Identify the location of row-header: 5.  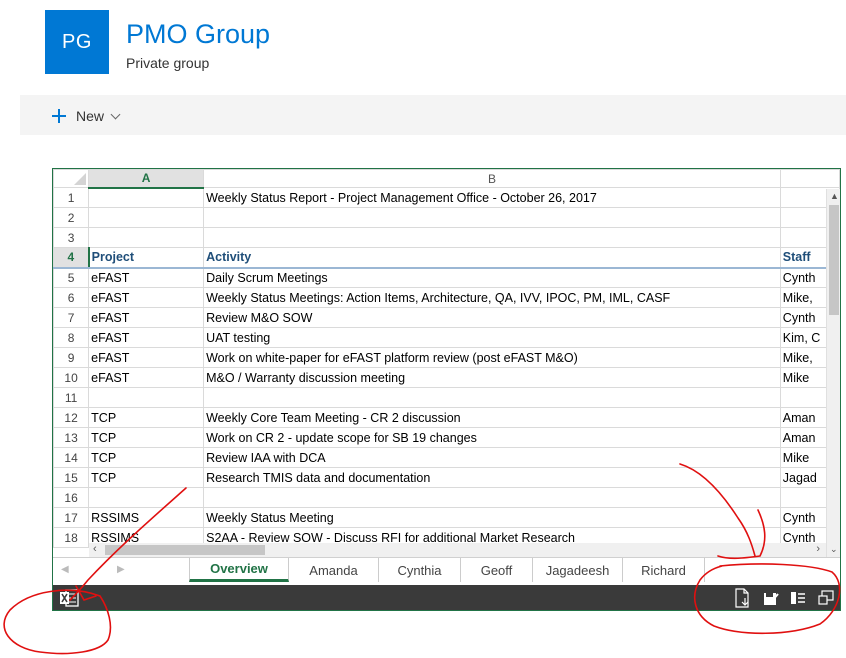
(71, 277).